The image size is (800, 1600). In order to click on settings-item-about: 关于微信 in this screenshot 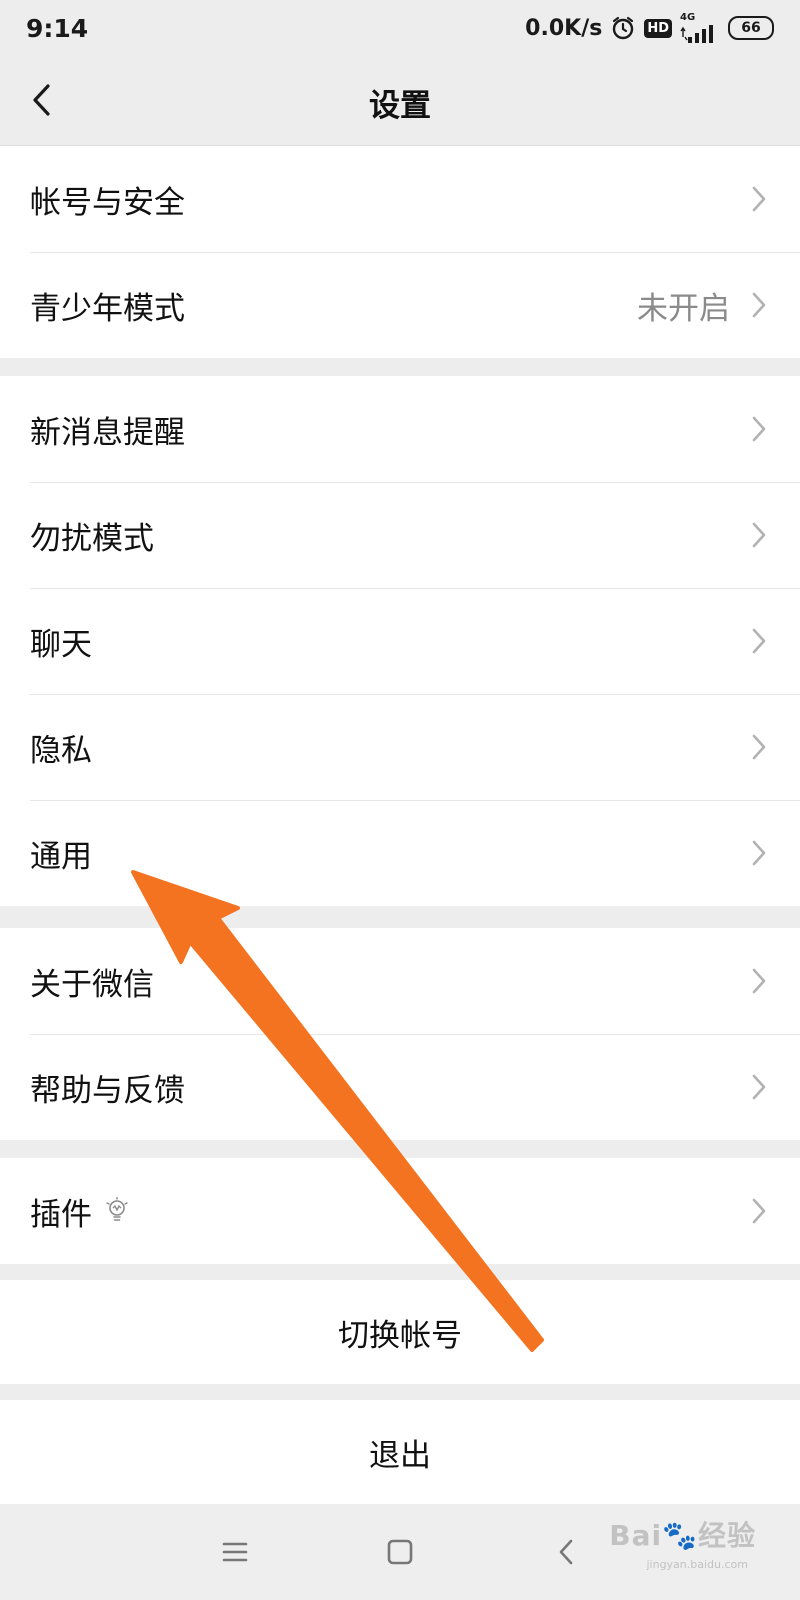, I will do `click(400, 981)`.